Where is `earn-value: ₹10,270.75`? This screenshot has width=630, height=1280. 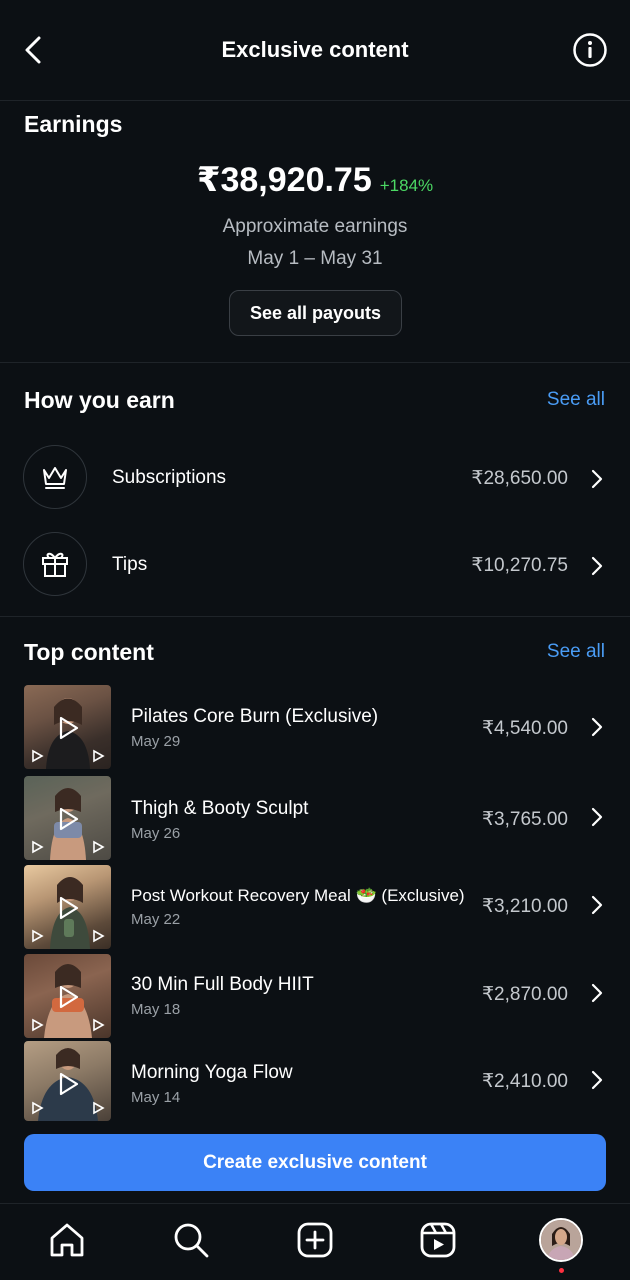
earn-value: ₹10,270.75 is located at coordinates (519, 565).